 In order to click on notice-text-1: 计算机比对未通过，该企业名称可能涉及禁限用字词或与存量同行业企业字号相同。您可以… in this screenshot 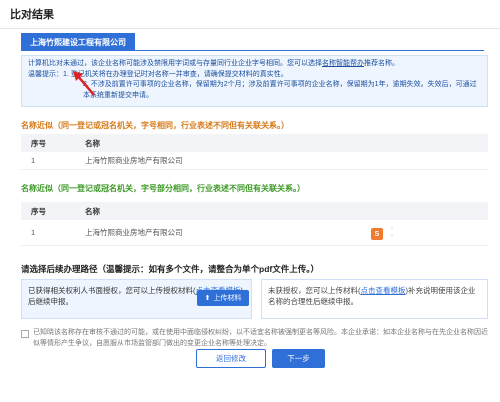, I will do `click(175, 63)`.